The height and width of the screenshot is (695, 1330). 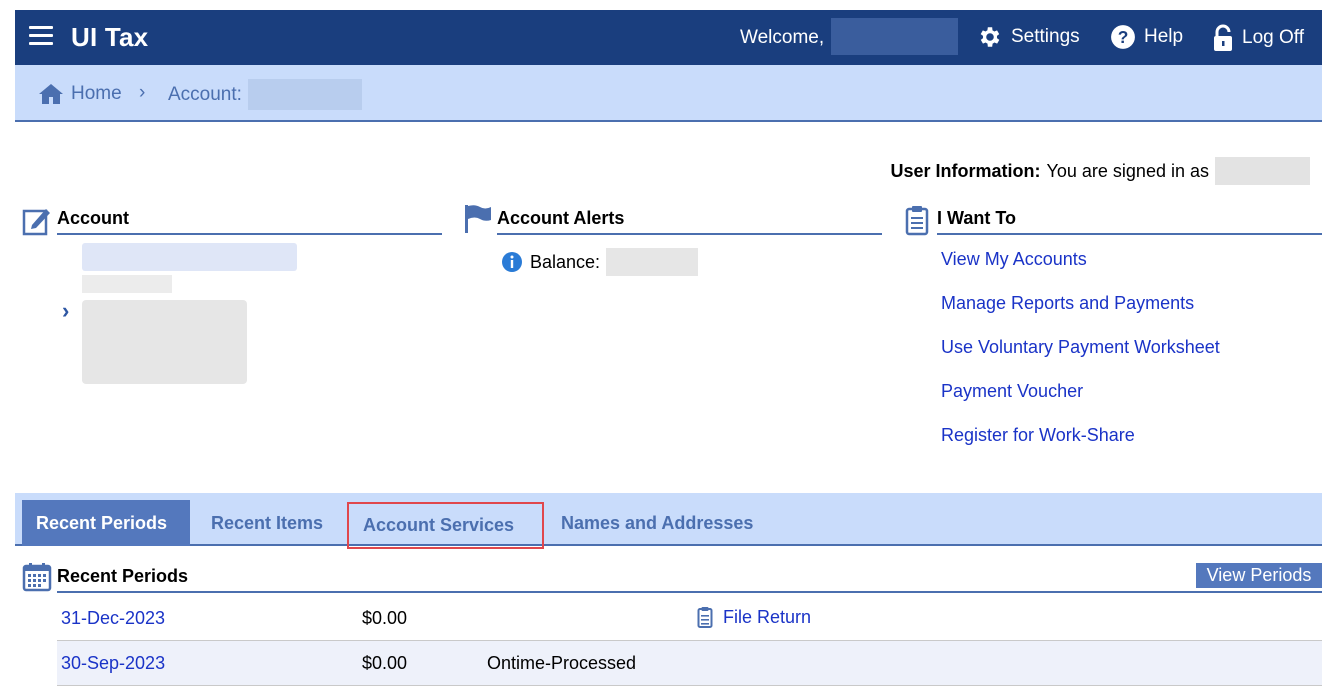 I want to click on calendar-icon, so click(x=37, y=577).